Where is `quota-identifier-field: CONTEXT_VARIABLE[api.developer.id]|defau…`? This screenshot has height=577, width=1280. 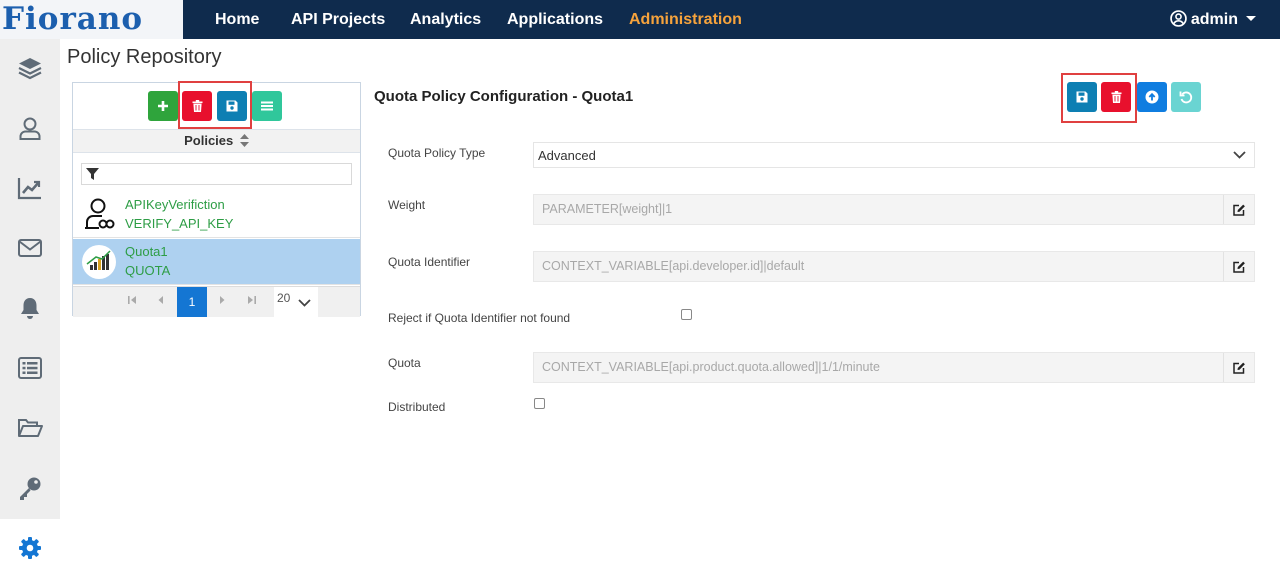
quota-identifier-field: CONTEXT_VARIABLE[api.developer.id]|defau… is located at coordinates (894, 266).